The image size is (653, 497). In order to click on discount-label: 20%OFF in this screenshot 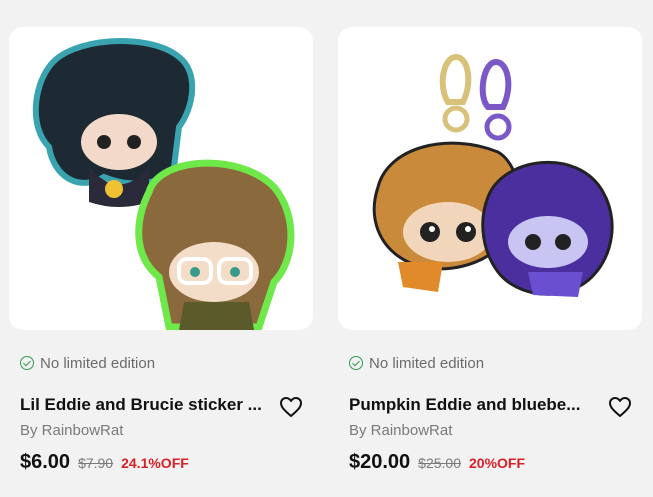, I will do `click(497, 463)`.